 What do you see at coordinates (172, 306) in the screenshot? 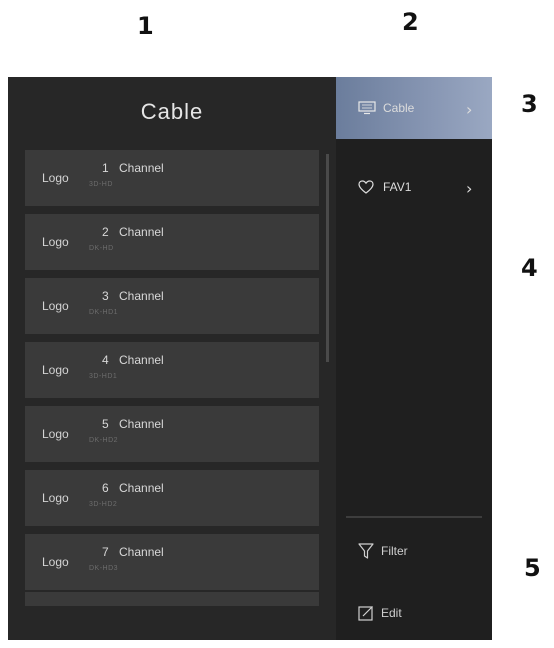
I see `channel-row-3: Logo 3 Channel DK-HD1` at bounding box center [172, 306].